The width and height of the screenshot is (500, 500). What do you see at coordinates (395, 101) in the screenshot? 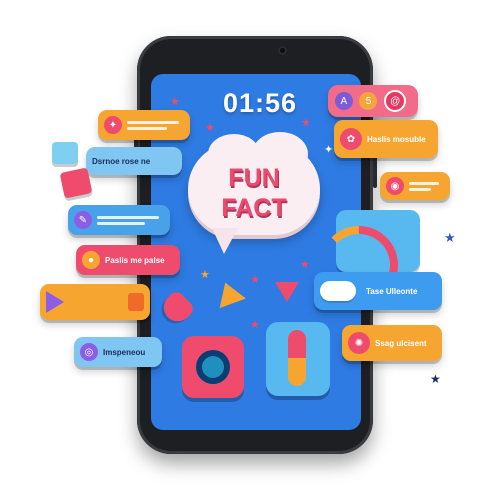
I see `swirl-icon: @` at bounding box center [395, 101].